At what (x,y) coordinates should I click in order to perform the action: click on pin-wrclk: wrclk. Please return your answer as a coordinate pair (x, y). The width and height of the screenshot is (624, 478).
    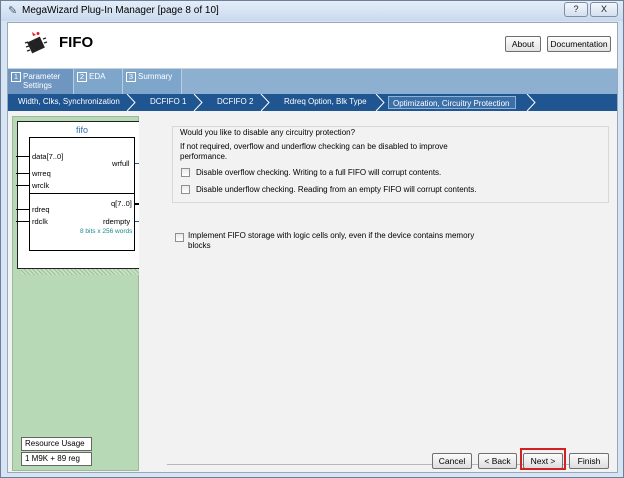
    Looking at the image, I should click on (41, 185).